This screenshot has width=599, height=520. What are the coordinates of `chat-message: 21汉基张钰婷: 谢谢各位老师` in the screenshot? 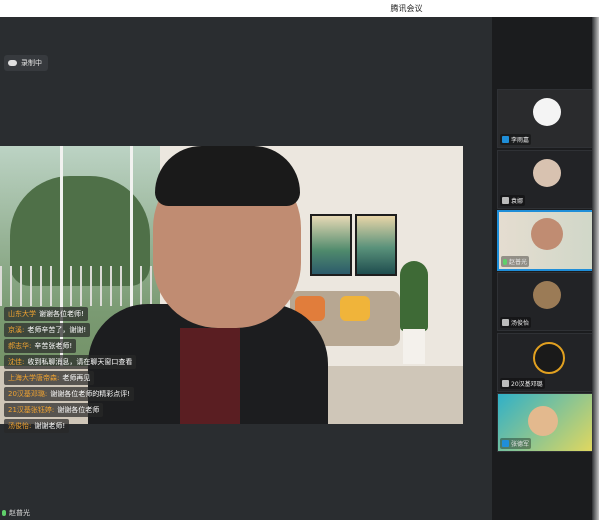 It's located at (54, 410).